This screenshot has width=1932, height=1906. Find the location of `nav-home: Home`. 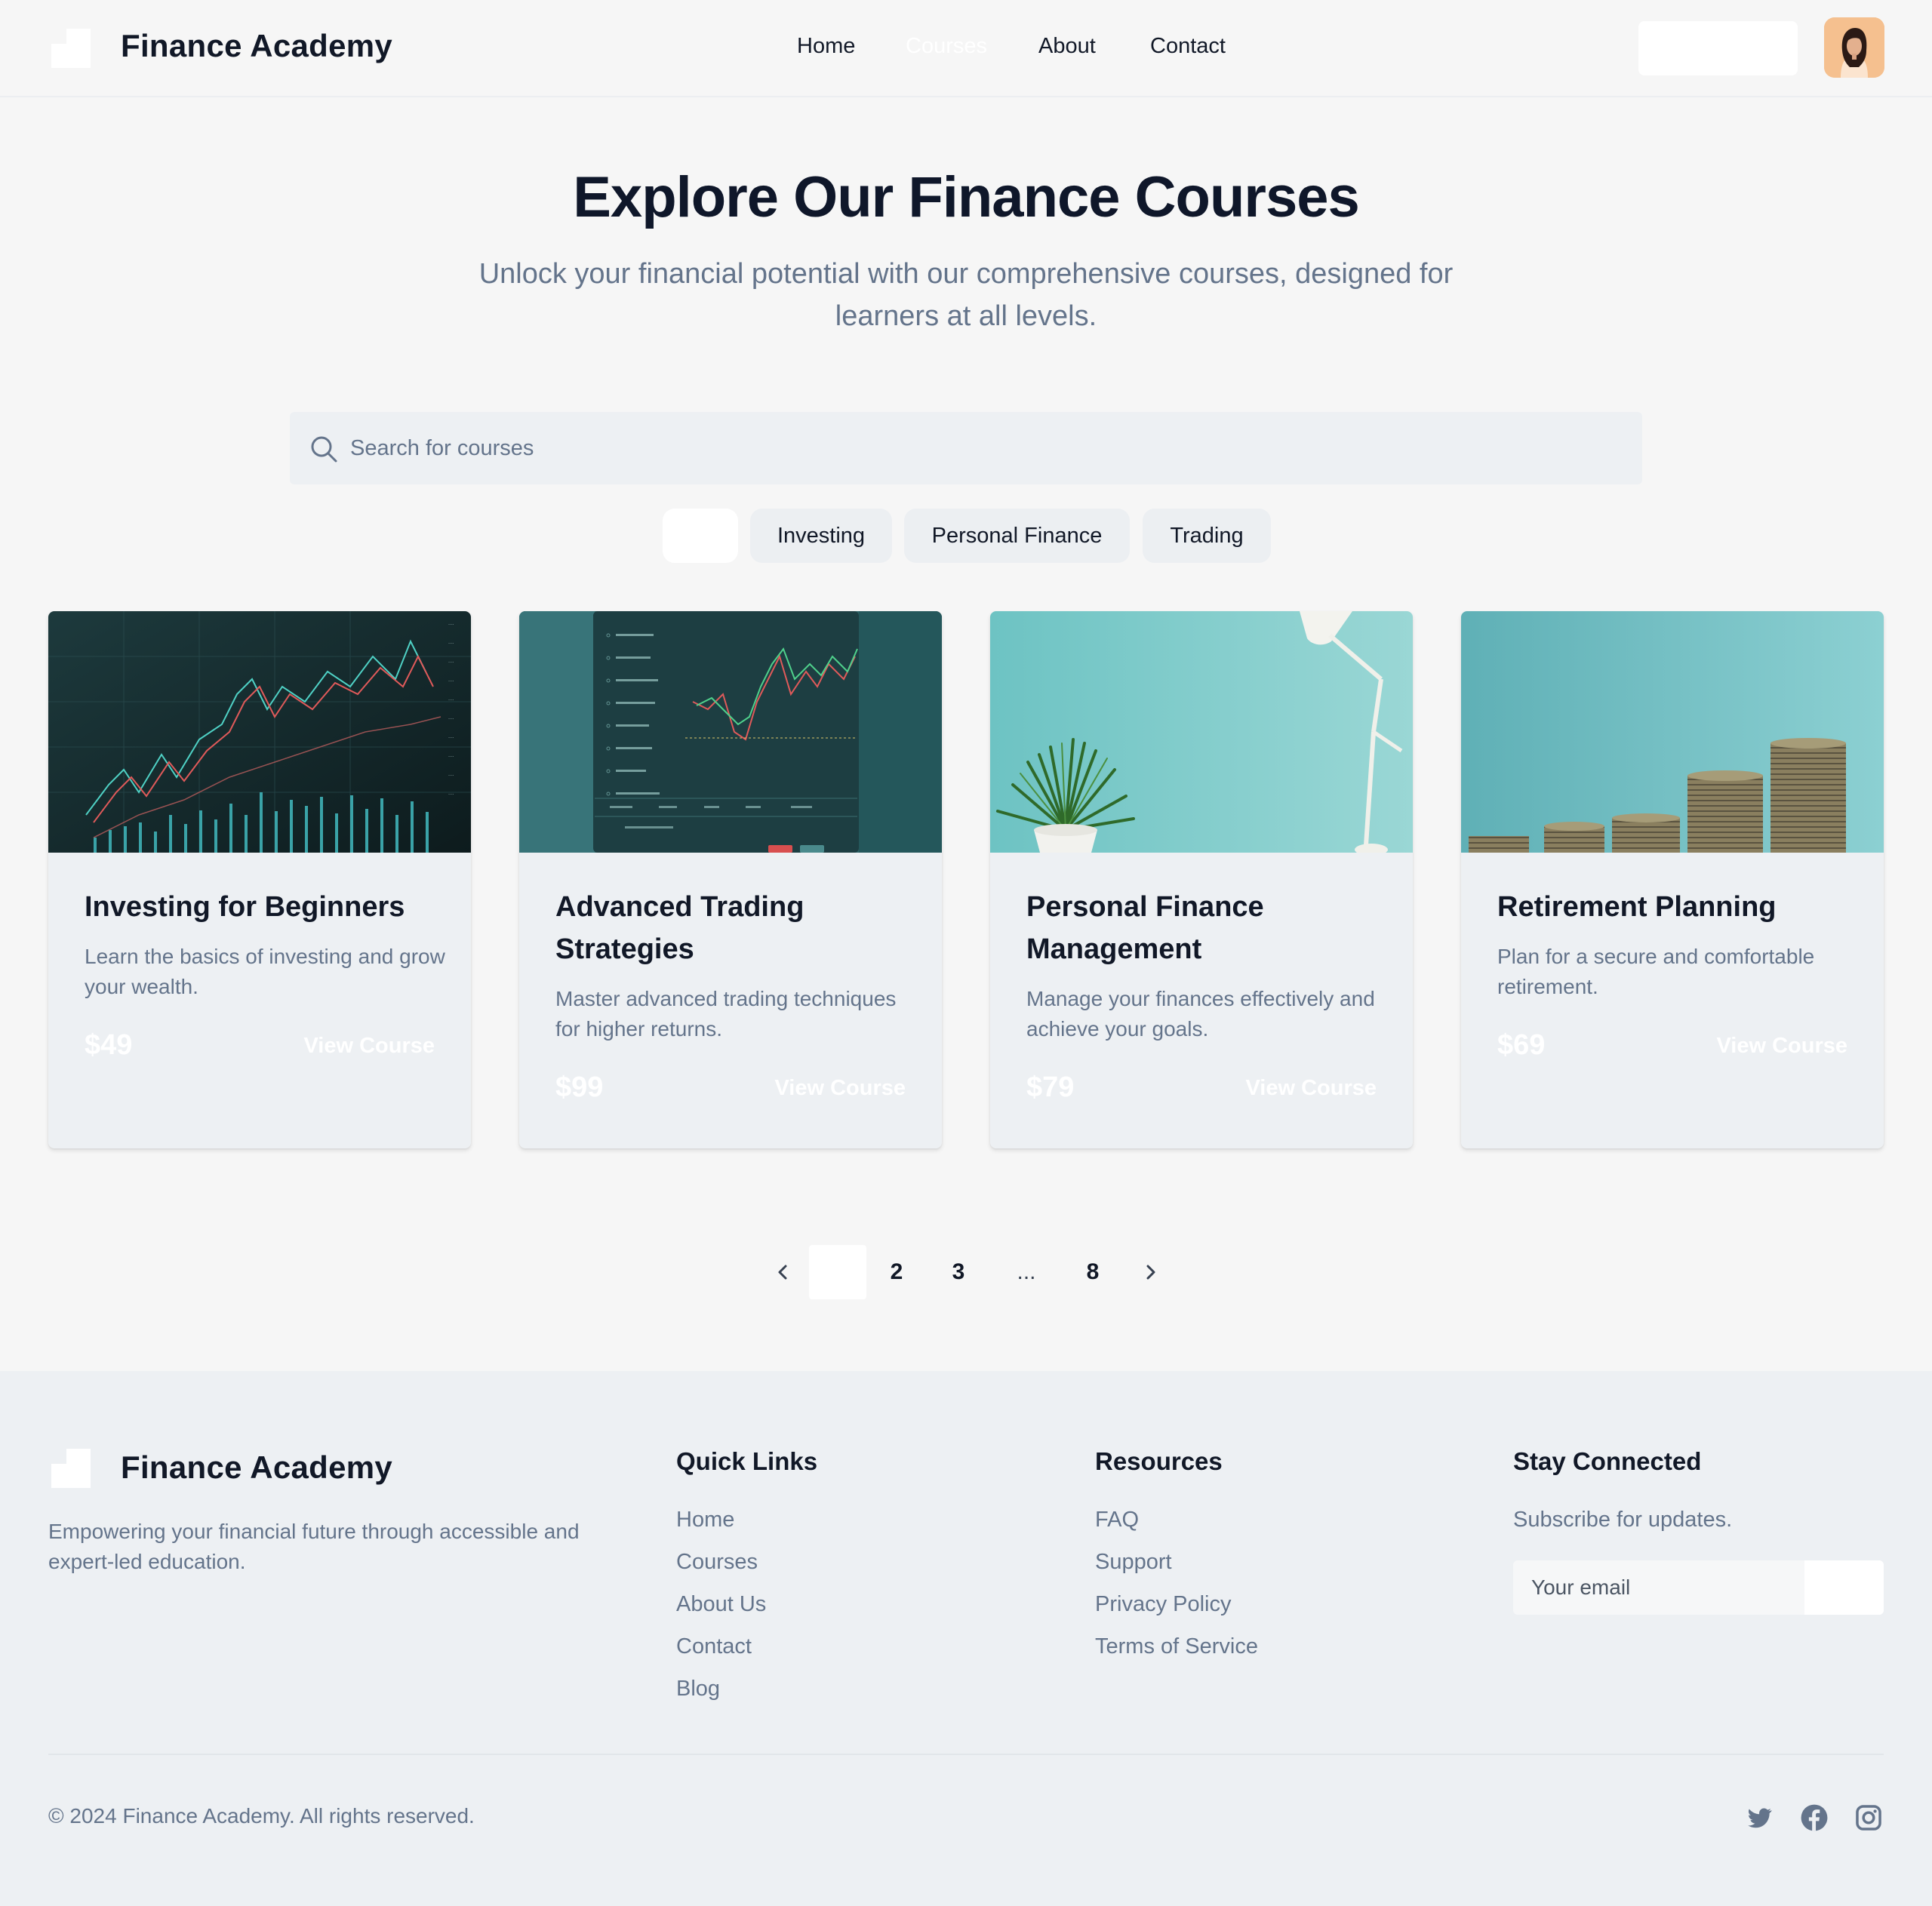

nav-home: Home is located at coordinates (826, 47).